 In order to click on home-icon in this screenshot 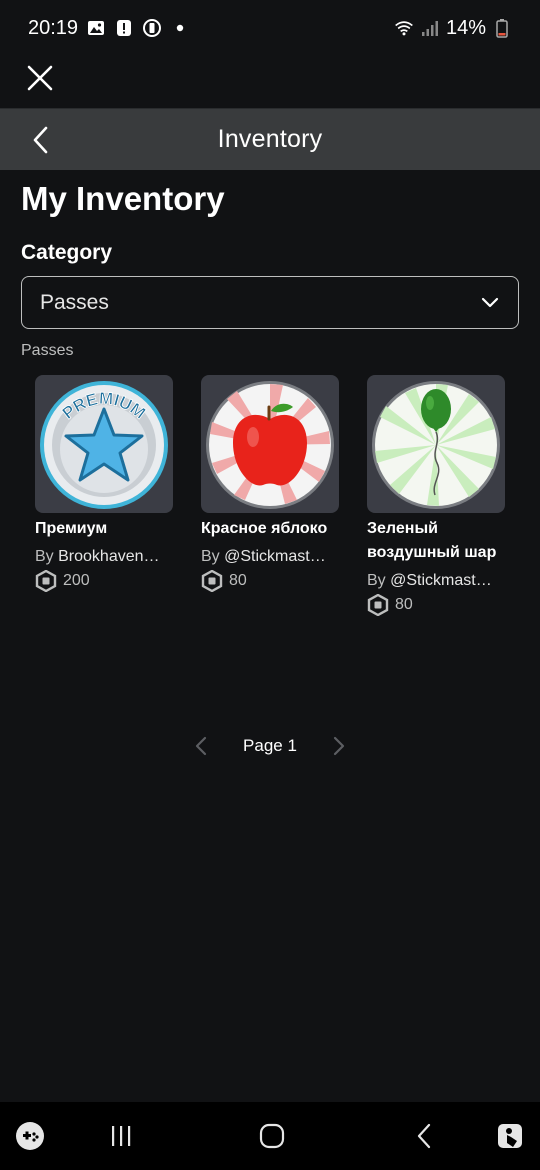, I will do `click(272, 1136)`.